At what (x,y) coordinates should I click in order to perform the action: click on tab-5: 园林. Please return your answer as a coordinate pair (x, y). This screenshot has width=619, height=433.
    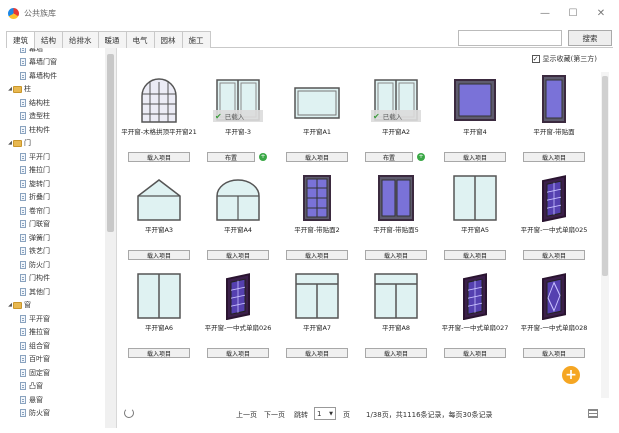
    Looking at the image, I should click on (168, 39).